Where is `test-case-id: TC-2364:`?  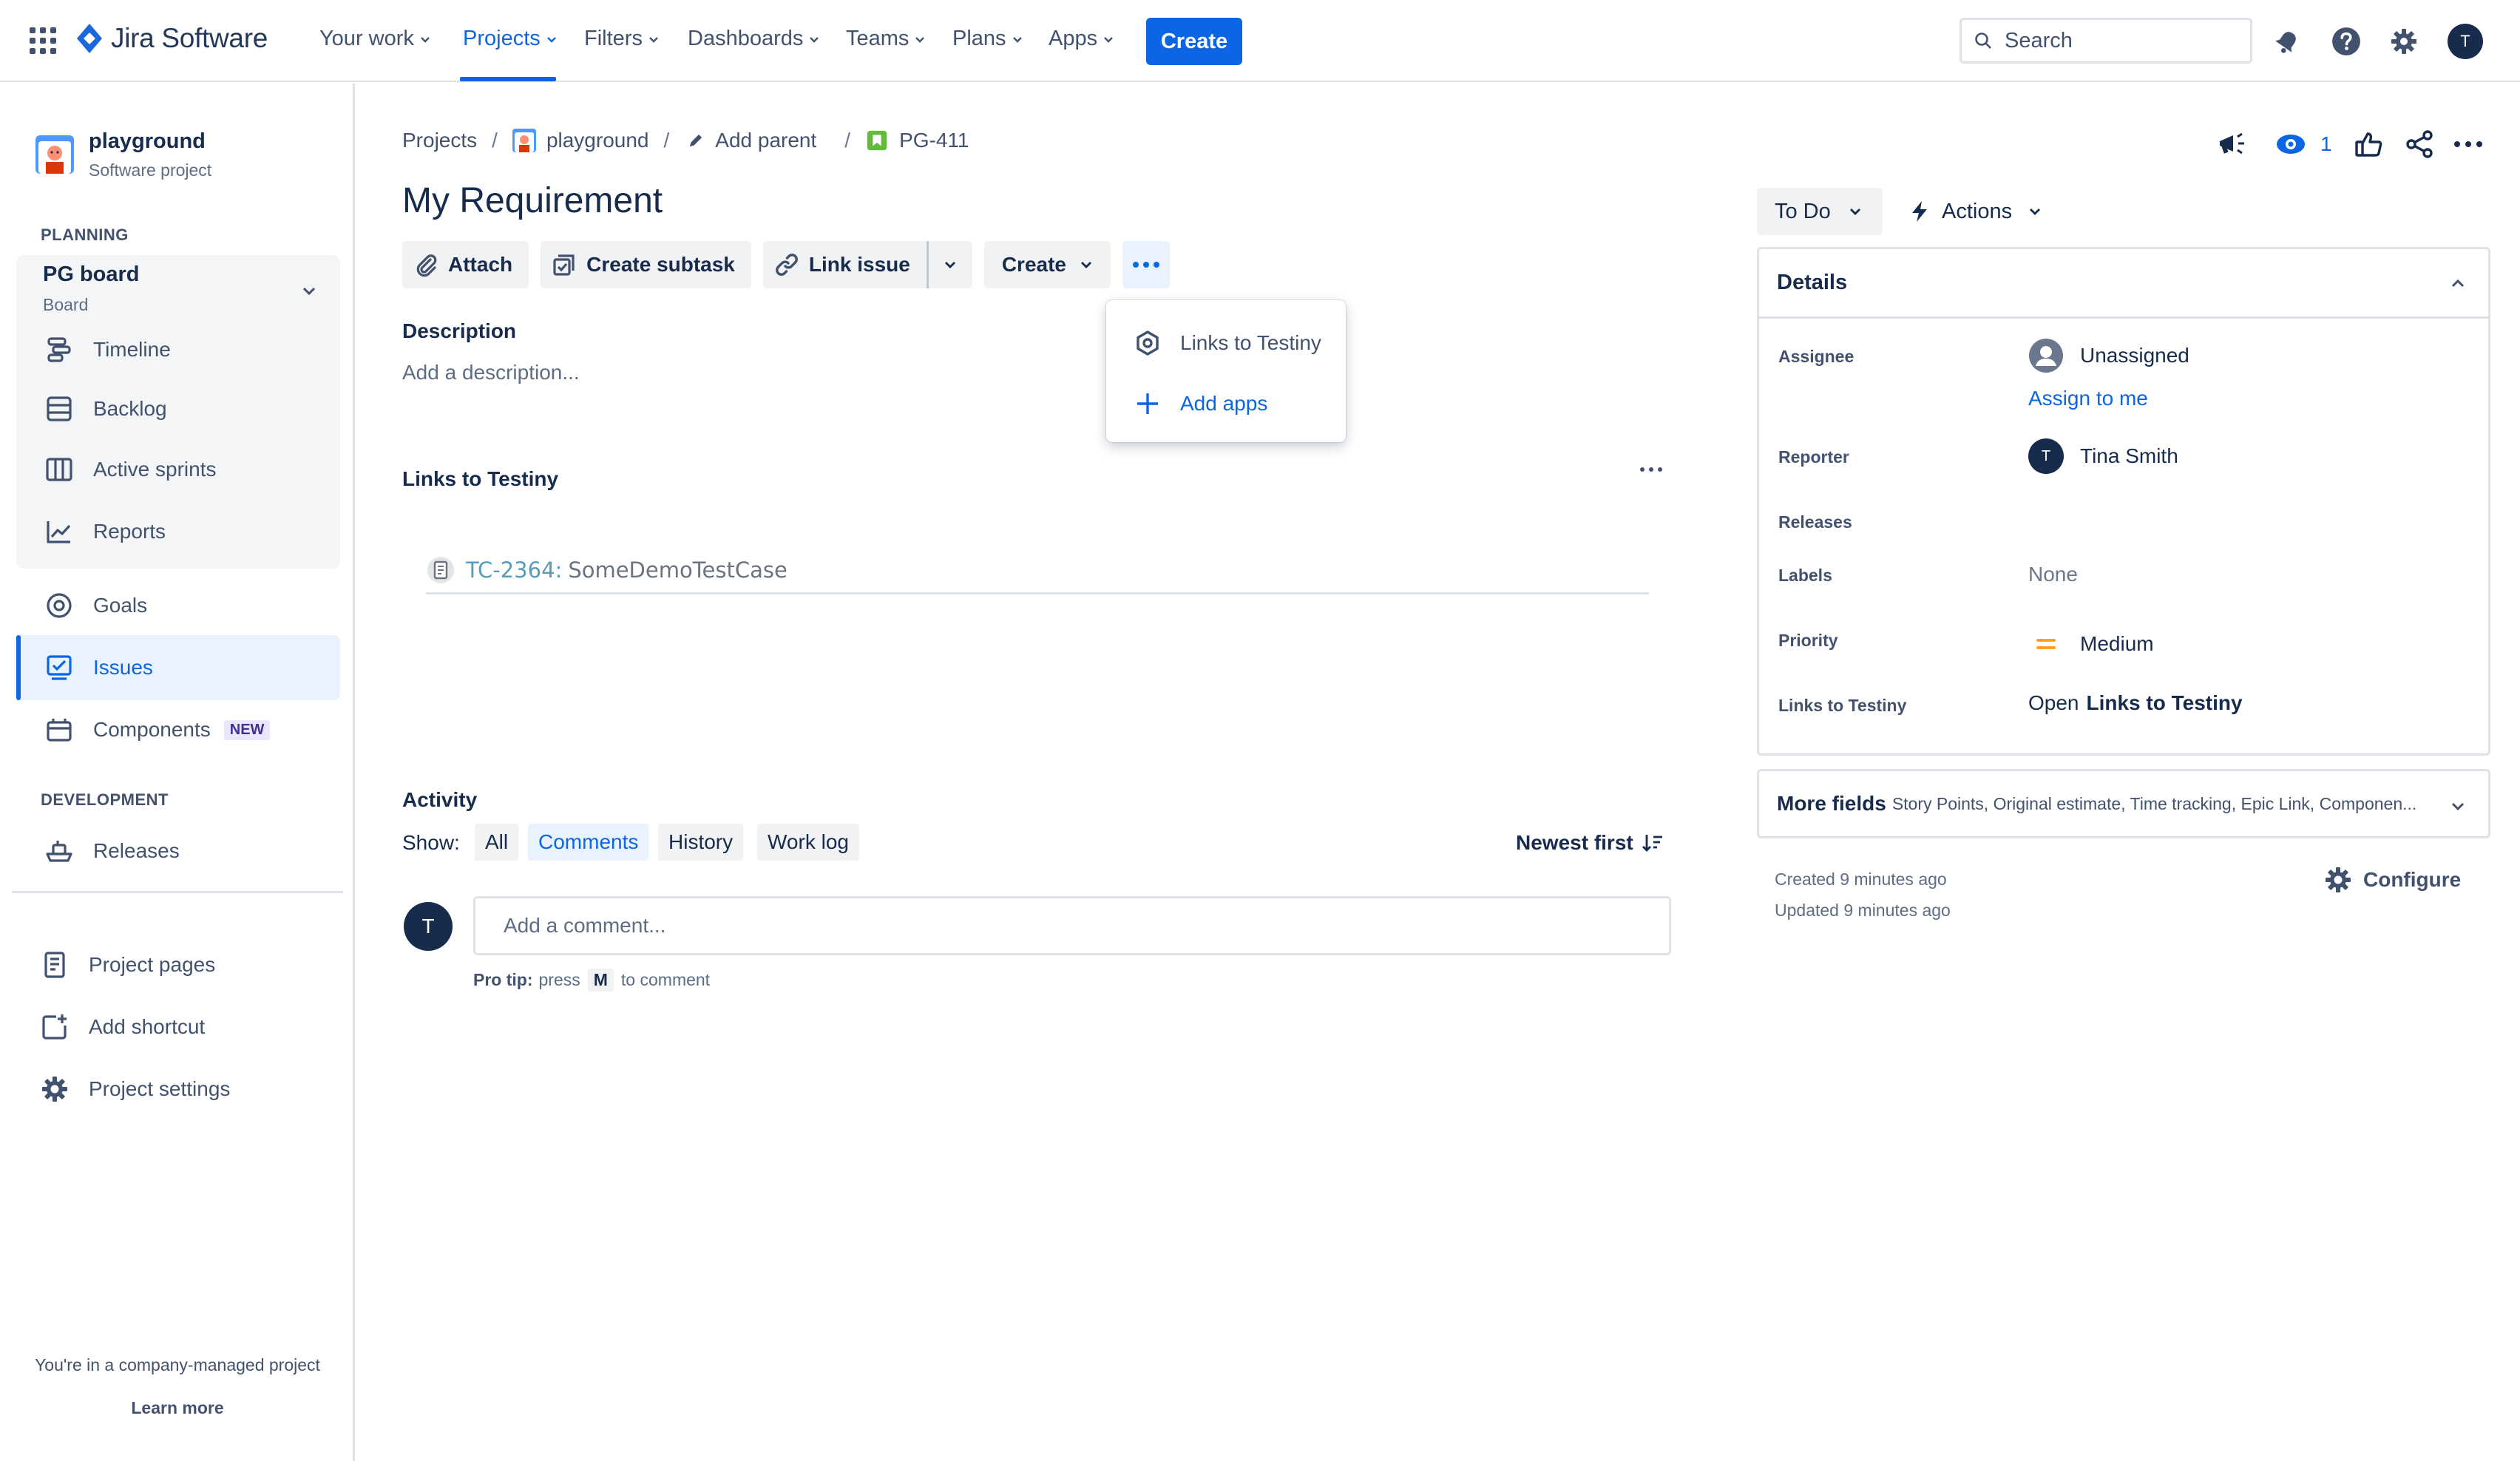 test-case-id: TC-2364: is located at coordinates (514, 570).